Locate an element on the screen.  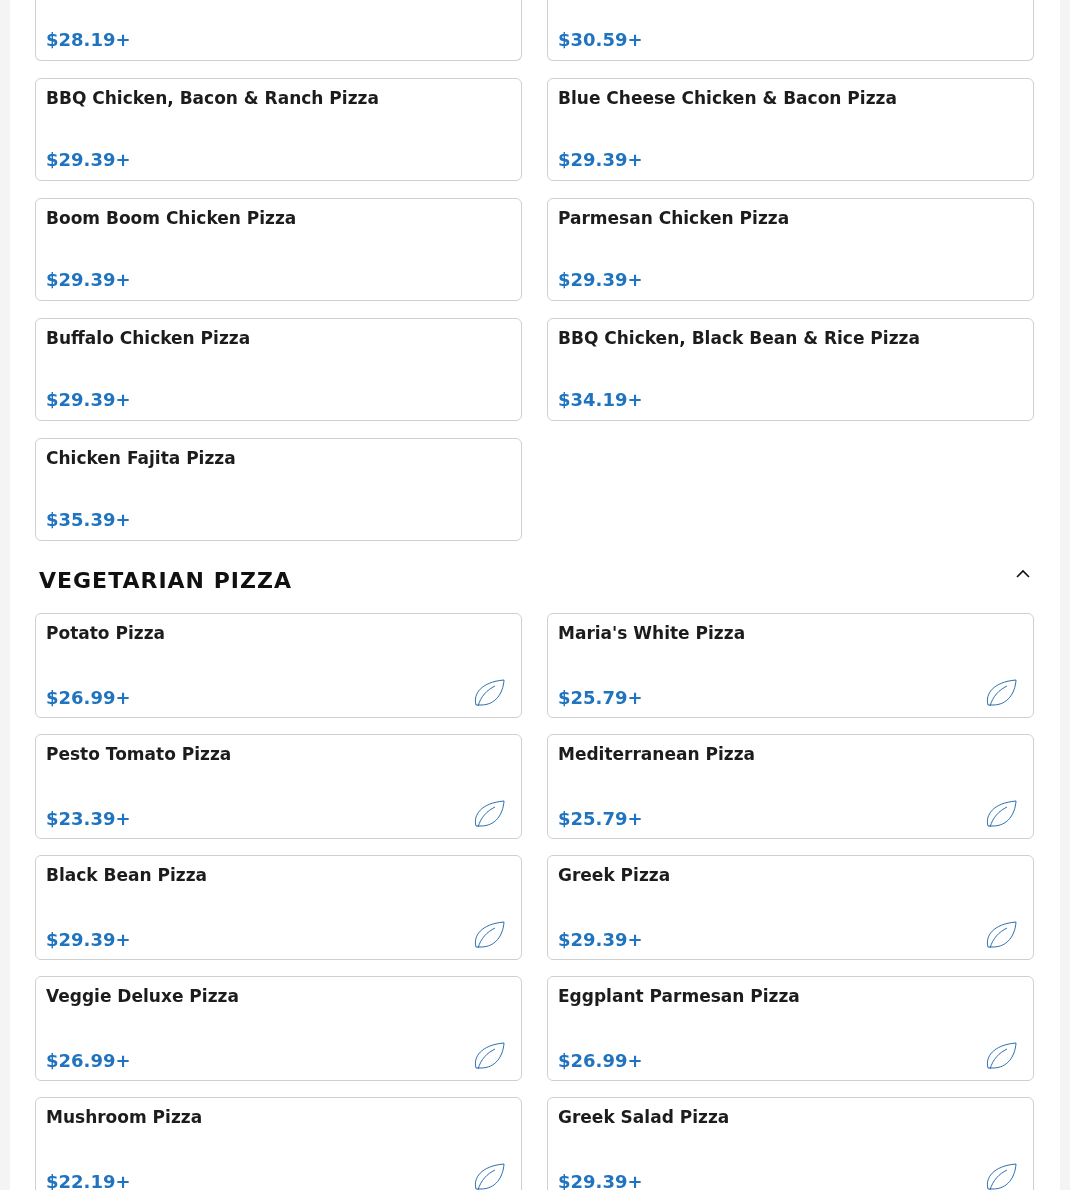
item-name: Eggplant Parmesan Pizza is located at coordinates (679, 996).